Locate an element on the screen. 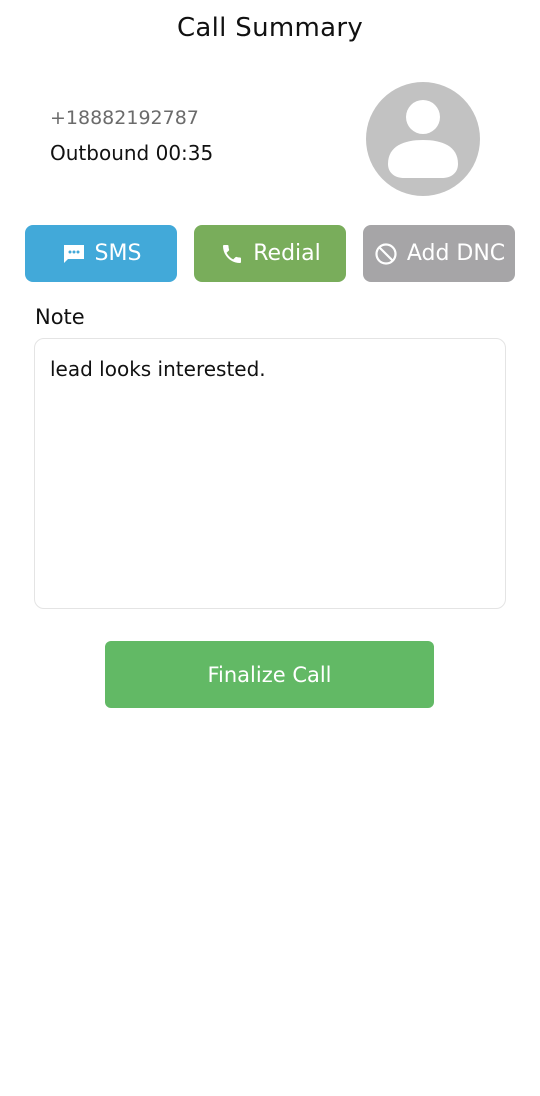 The height and width of the screenshot is (1096, 540). add-dnc-button: Add DNC is located at coordinates (439, 253).